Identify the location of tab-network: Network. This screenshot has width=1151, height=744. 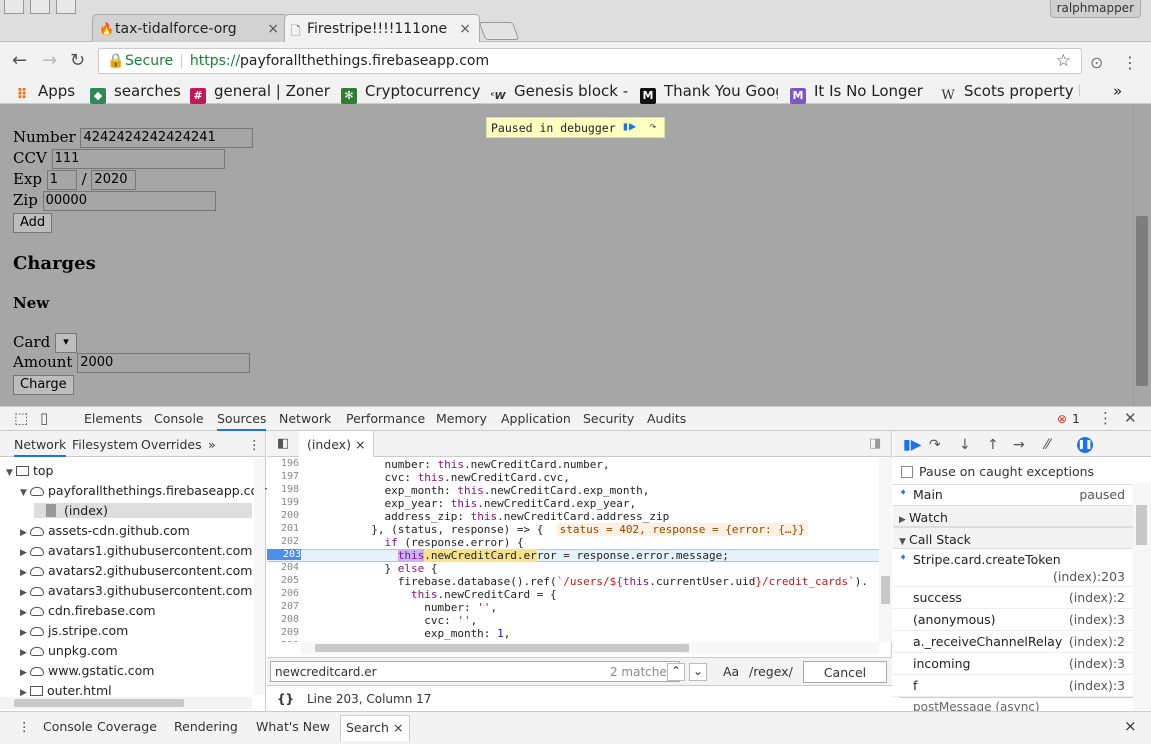
(305, 418).